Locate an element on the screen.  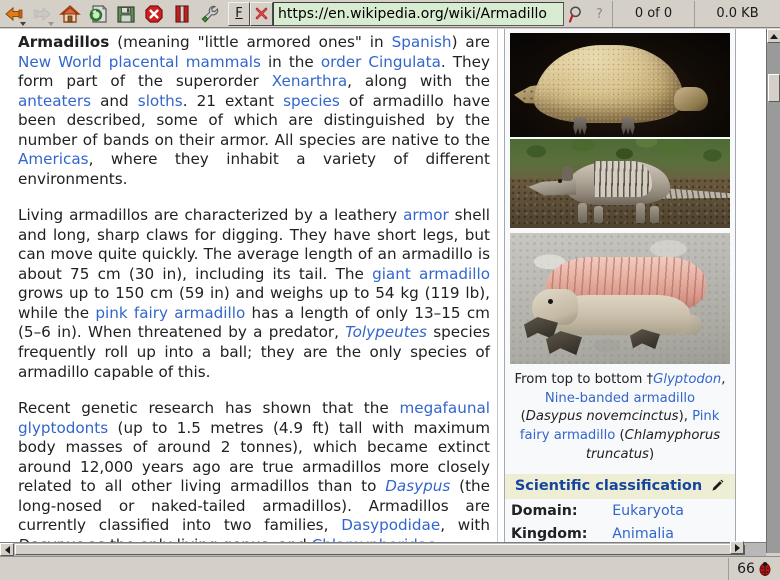
reload-button is located at coordinates (98, 14).